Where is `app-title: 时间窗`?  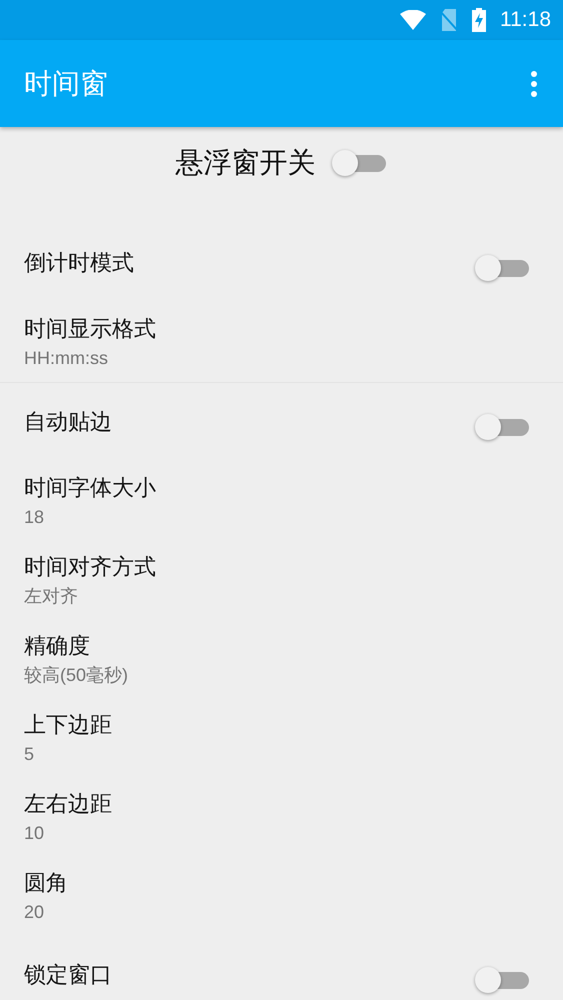
app-title: 时间窗 is located at coordinates (66, 84).